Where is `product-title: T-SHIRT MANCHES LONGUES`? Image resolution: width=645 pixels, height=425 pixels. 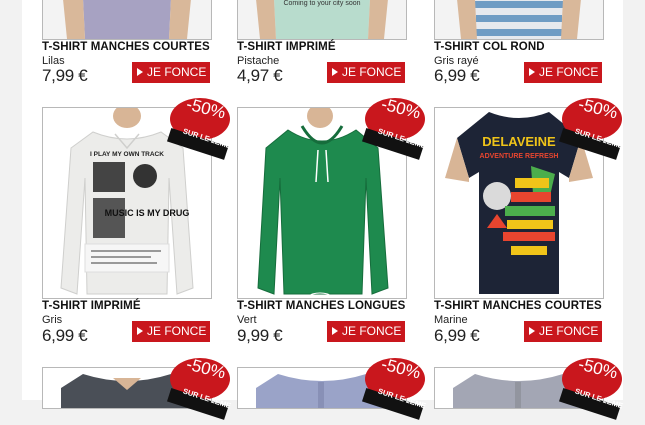
product-title: T-SHIRT MANCHES LONGUES is located at coordinates (321, 306).